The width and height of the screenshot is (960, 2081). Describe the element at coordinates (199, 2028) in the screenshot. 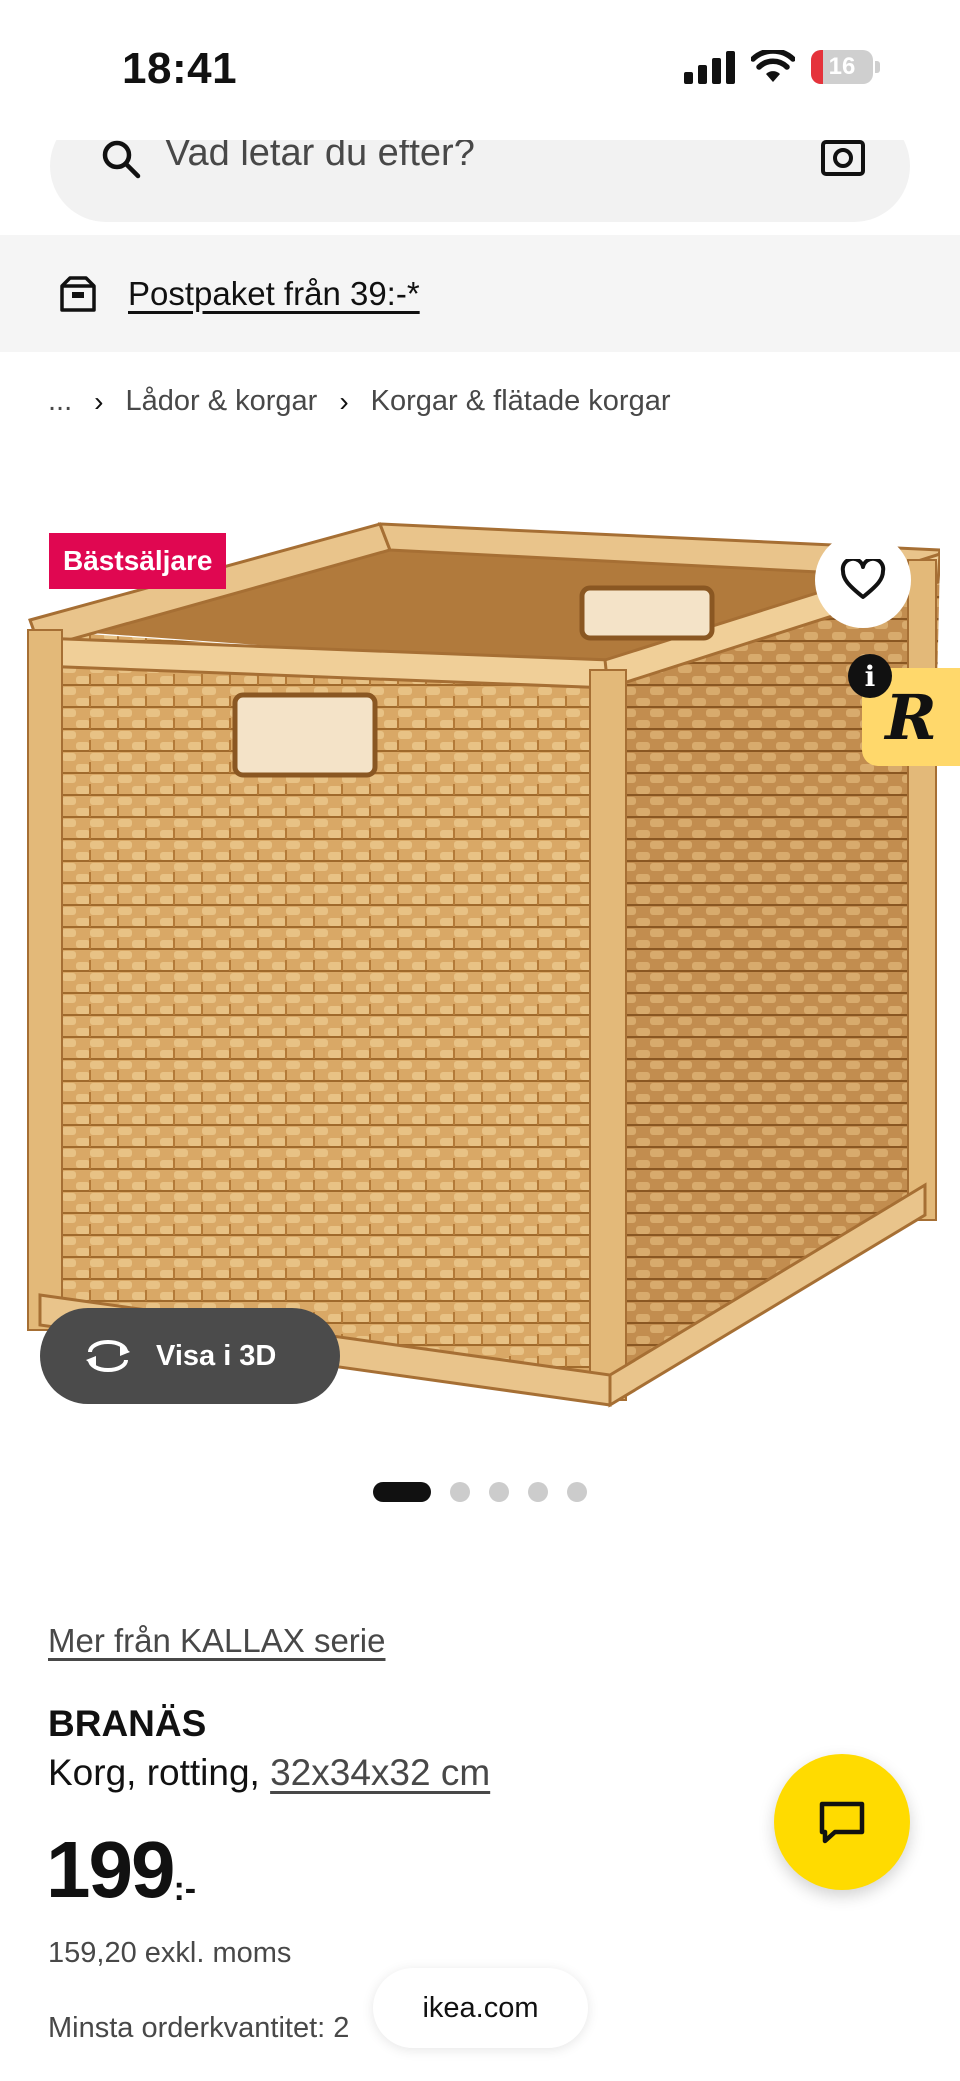

I see `minimum-order-quantity: Minsta orderkvantitet: 2` at that location.